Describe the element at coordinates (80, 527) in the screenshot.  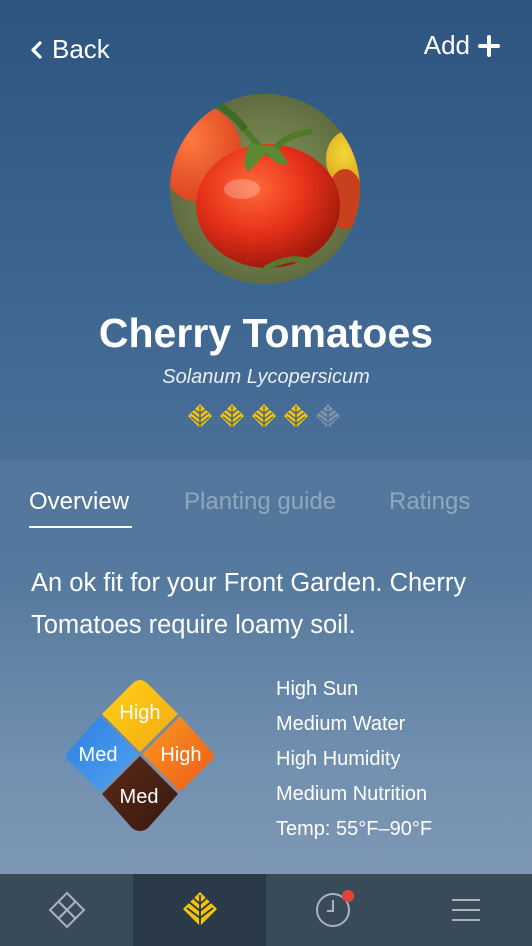
I see `active-tab-indicator` at that location.